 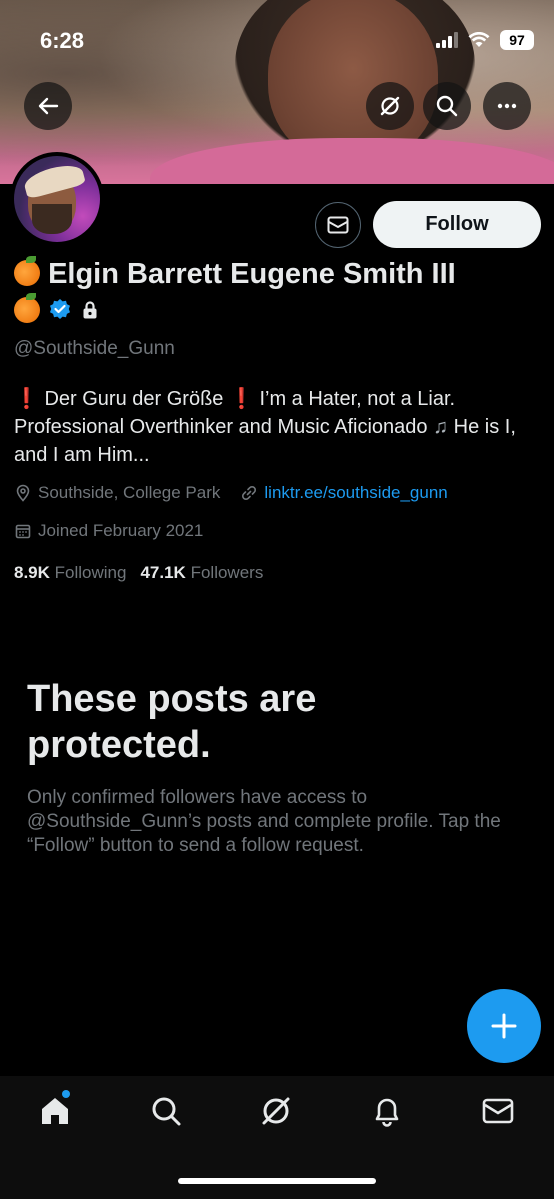 I want to click on display-name: Elgin Barrett Eugene Smith III, so click(x=235, y=273).